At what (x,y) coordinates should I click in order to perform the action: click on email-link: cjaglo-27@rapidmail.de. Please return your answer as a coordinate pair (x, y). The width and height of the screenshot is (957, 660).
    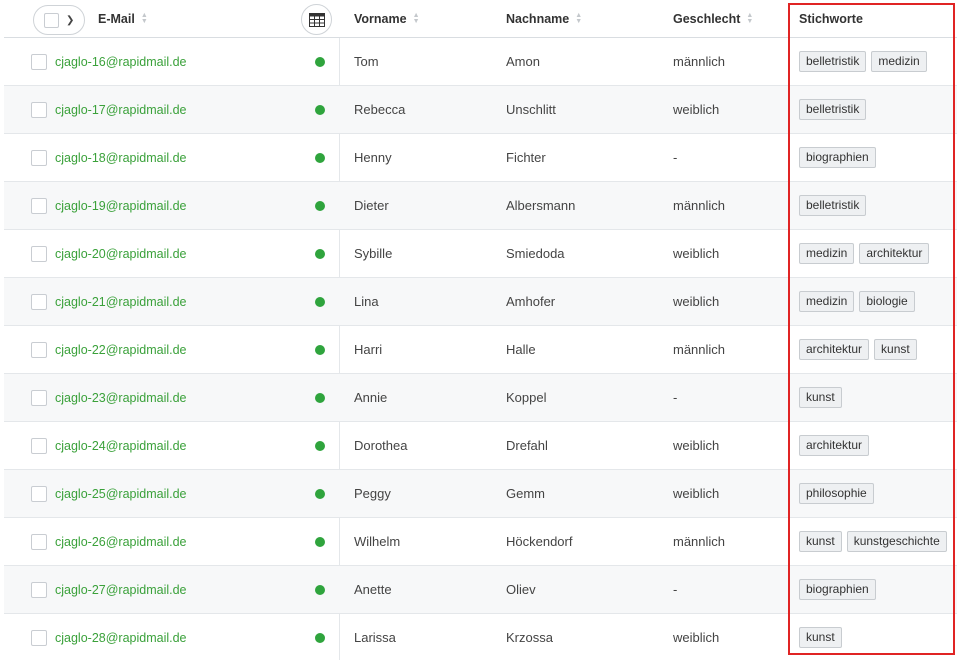
    Looking at the image, I should click on (121, 590).